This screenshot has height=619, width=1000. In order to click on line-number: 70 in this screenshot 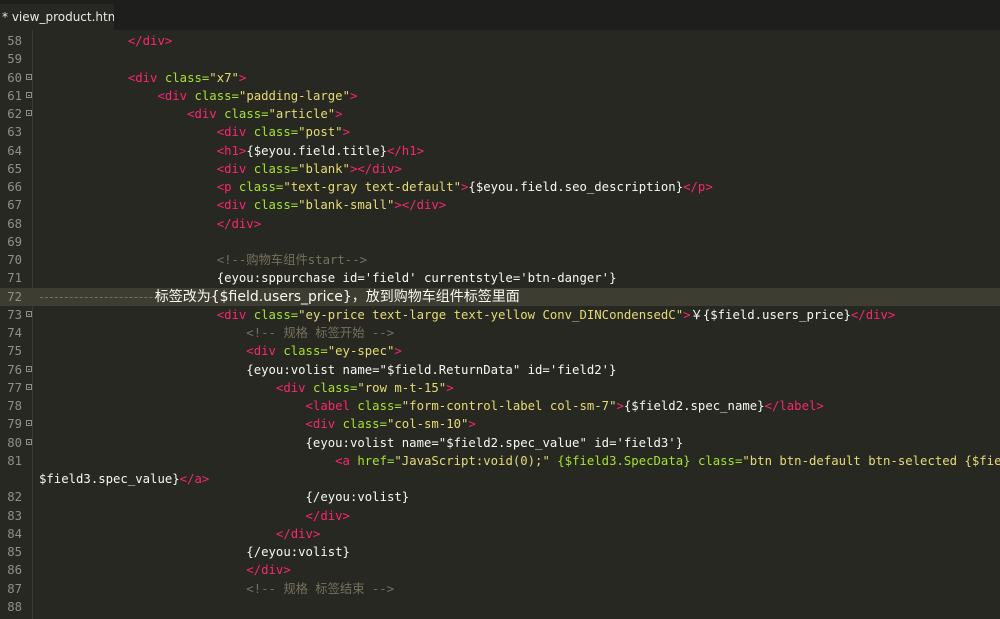, I will do `click(14, 260)`.